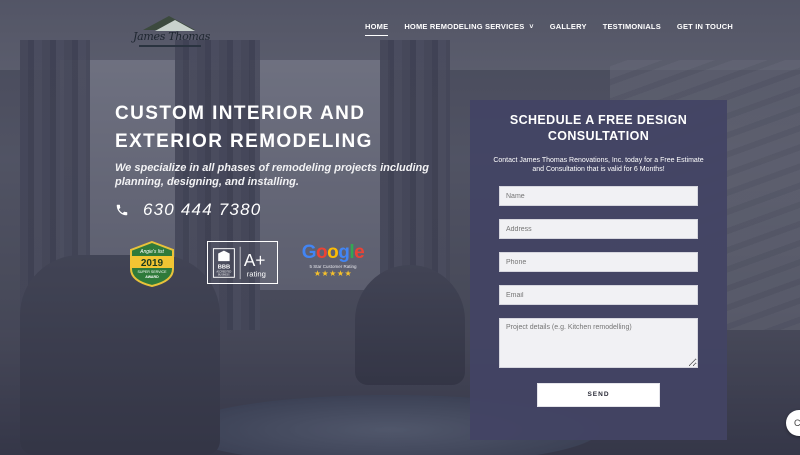 The height and width of the screenshot is (455, 800). I want to click on nav-home: HOME, so click(377, 29).